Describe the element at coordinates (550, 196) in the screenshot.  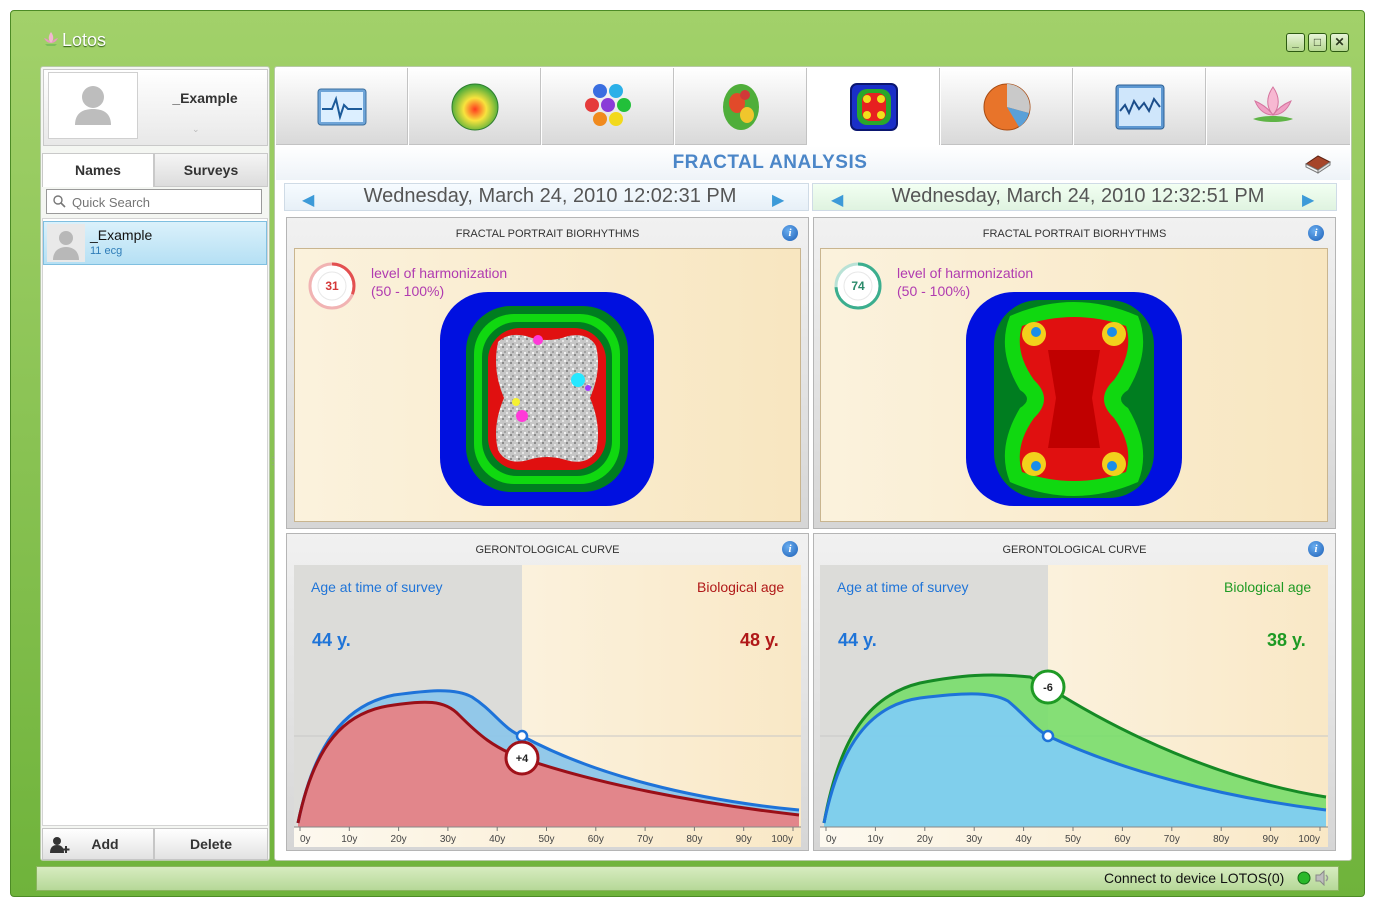
I see `survey-date-left: Wednesday, March 24, 2010 12:02:31 PM` at that location.